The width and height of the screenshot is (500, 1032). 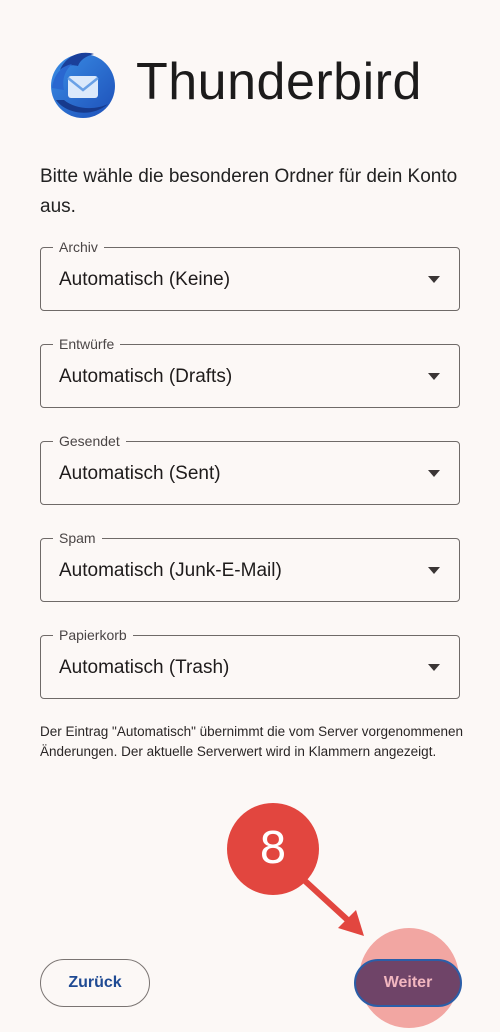 What do you see at coordinates (87, 344) in the screenshot?
I see `field-label: Entwürfe` at bounding box center [87, 344].